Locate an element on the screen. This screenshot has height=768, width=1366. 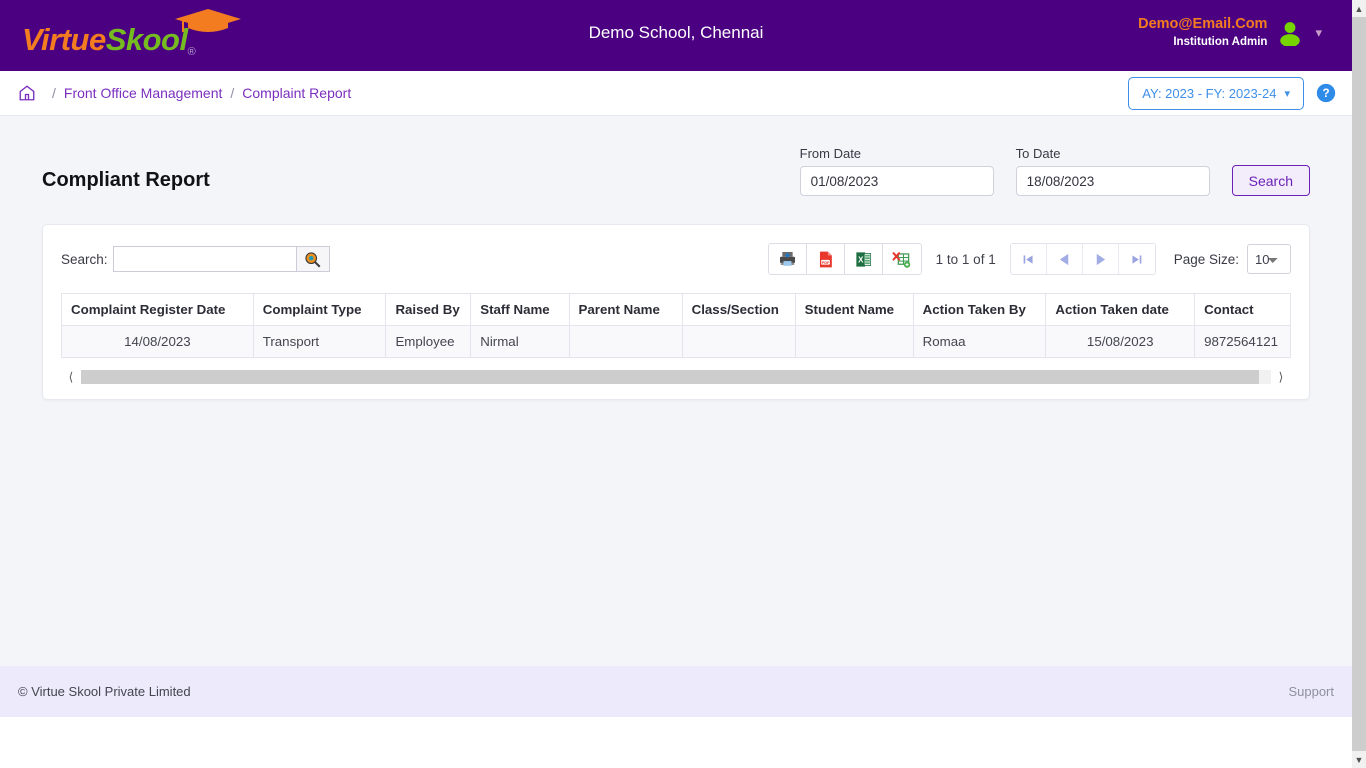
cell-action-taken-date: 15/08/2023 is located at coordinates (1120, 341).